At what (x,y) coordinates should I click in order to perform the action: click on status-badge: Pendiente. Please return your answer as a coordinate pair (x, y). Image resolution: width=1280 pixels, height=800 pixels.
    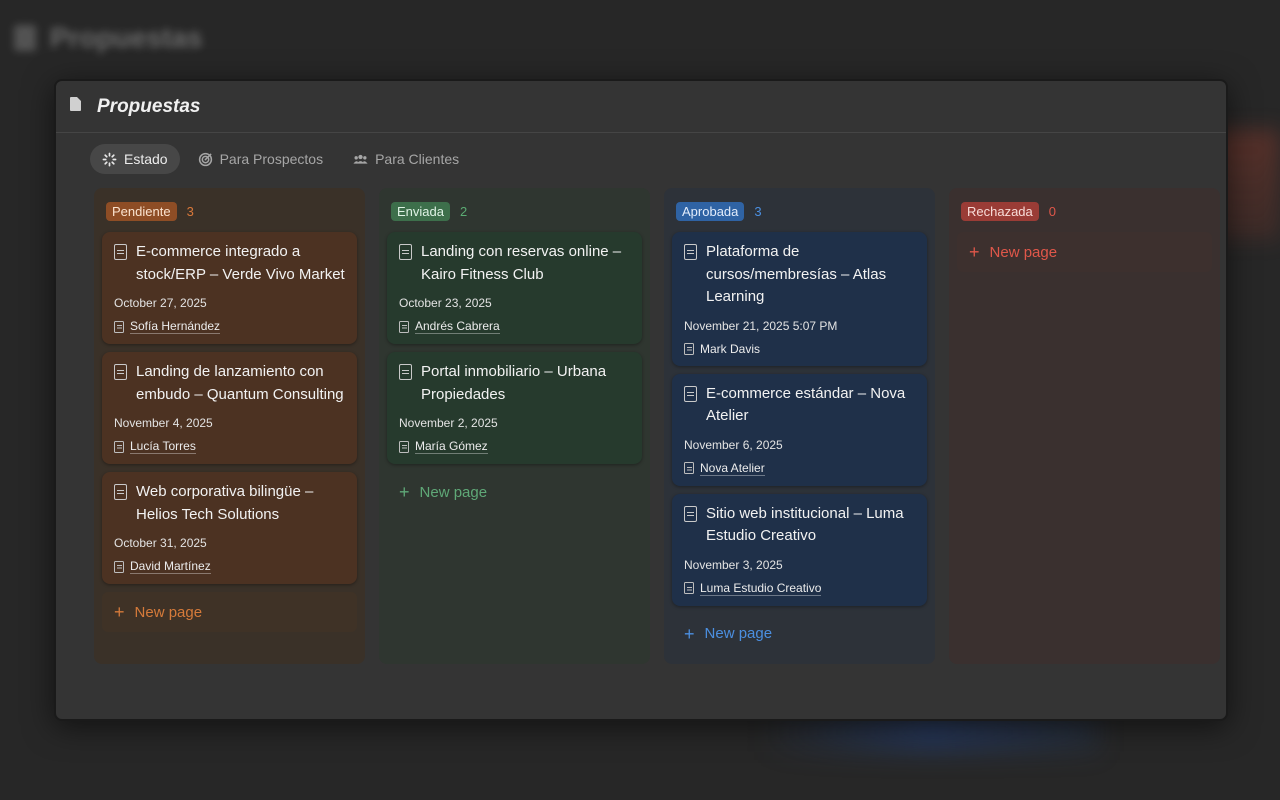
    Looking at the image, I should click on (141, 211).